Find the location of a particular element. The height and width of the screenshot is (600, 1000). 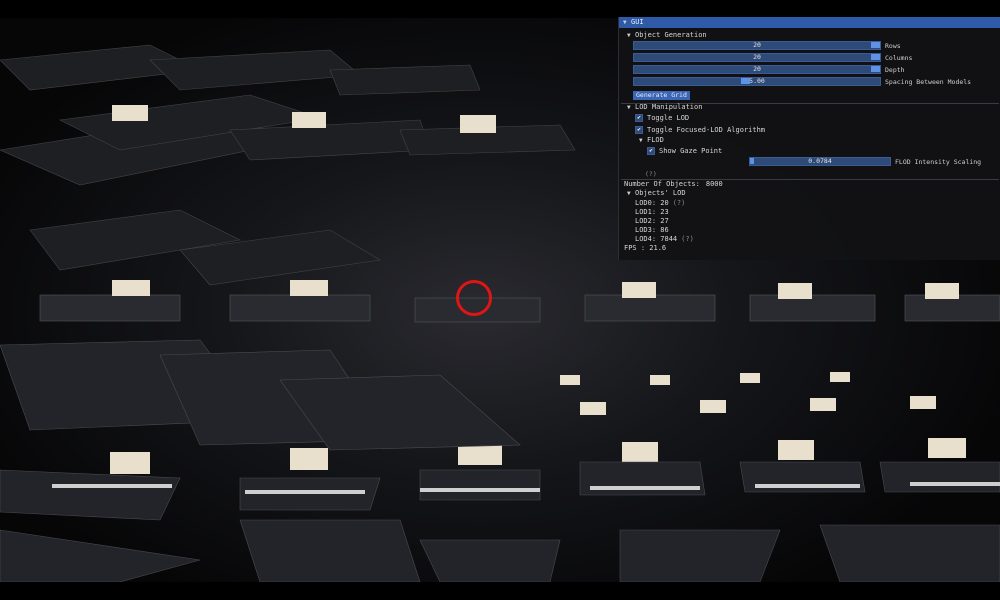

lod-manipulation-header: ▼ LOD Manipulation is located at coordinates (664, 107).